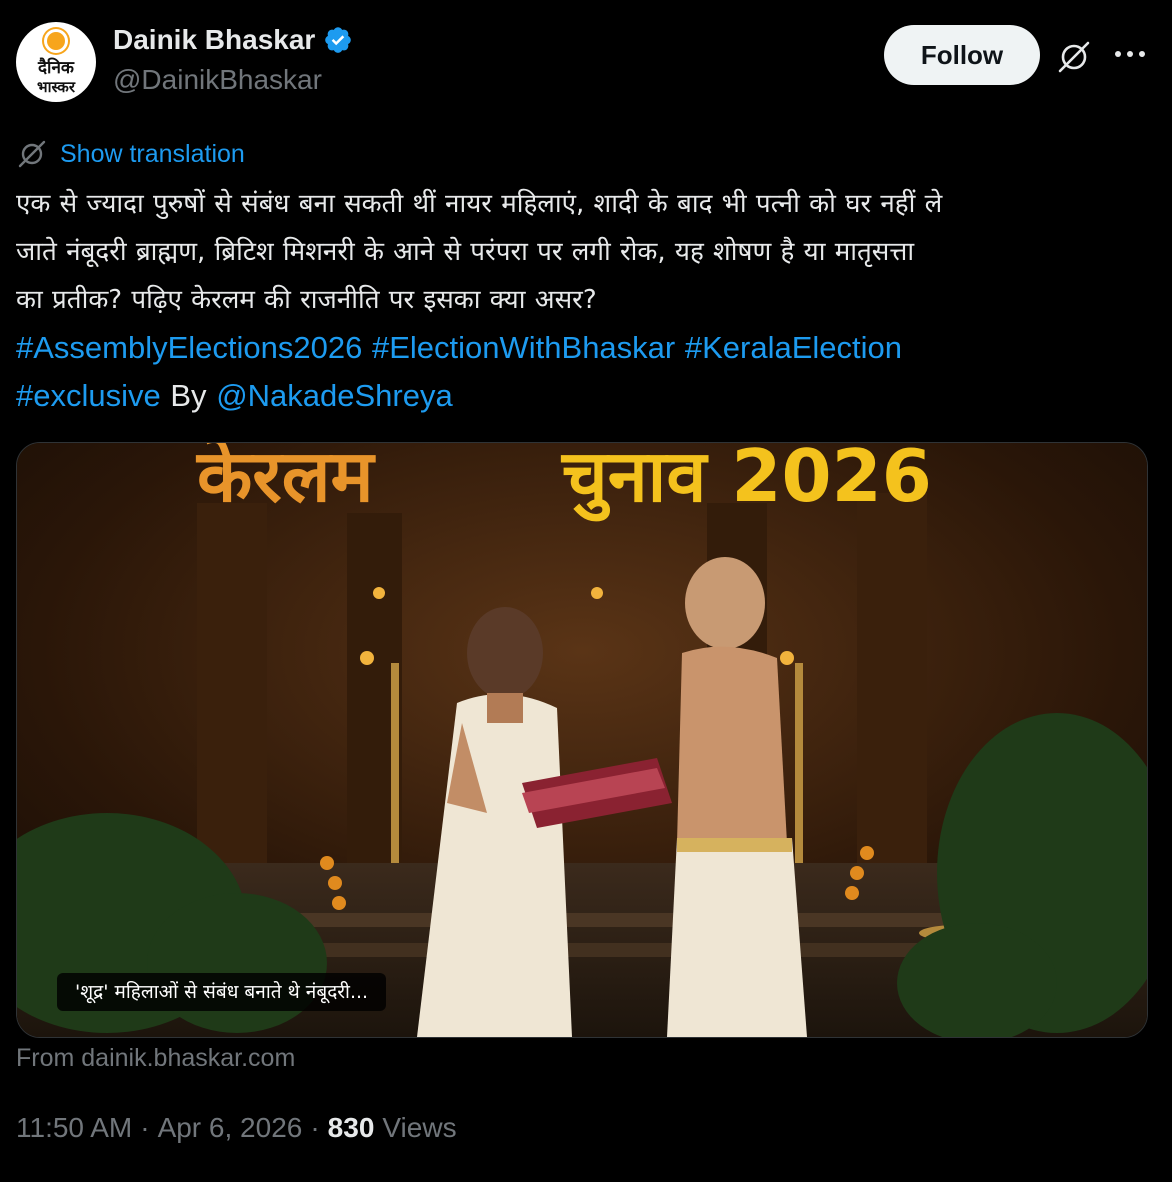 Image resolution: width=1172 pixels, height=1182 pixels. I want to click on tweet-meta: 11:50 AM · Apr 6, 2026 · 830 Views, so click(236, 1128).